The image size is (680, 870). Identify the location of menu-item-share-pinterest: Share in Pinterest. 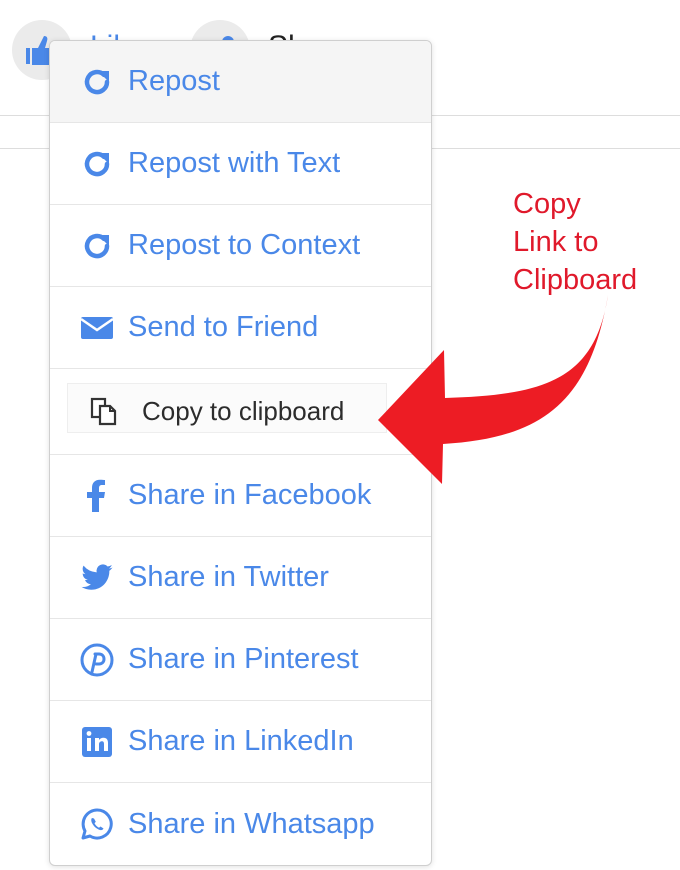
(240, 660).